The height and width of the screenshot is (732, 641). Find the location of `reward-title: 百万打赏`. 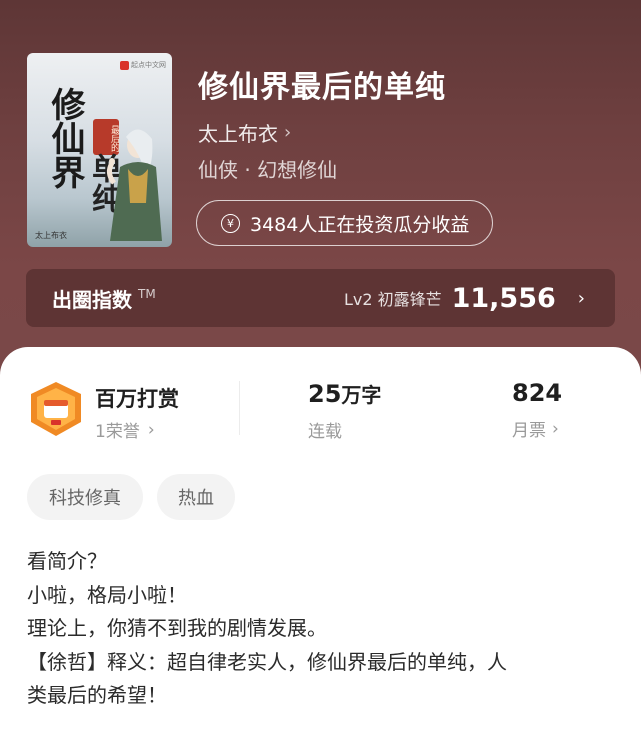

reward-title: 百万打赏 is located at coordinates (137, 399).